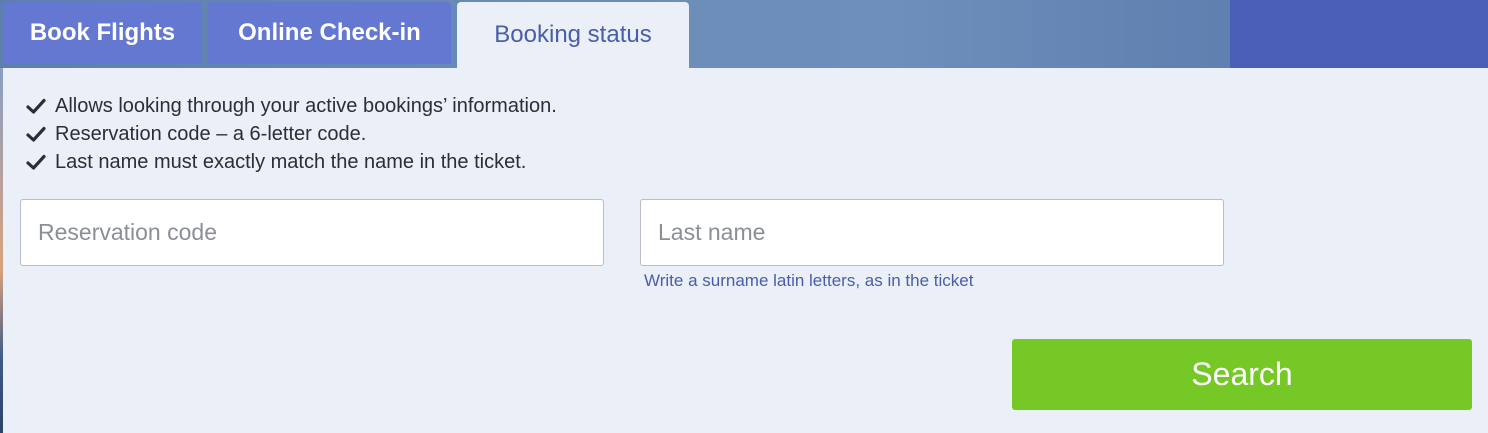  What do you see at coordinates (932, 232) in the screenshot?
I see `last-name-input` at bounding box center [932, 232].